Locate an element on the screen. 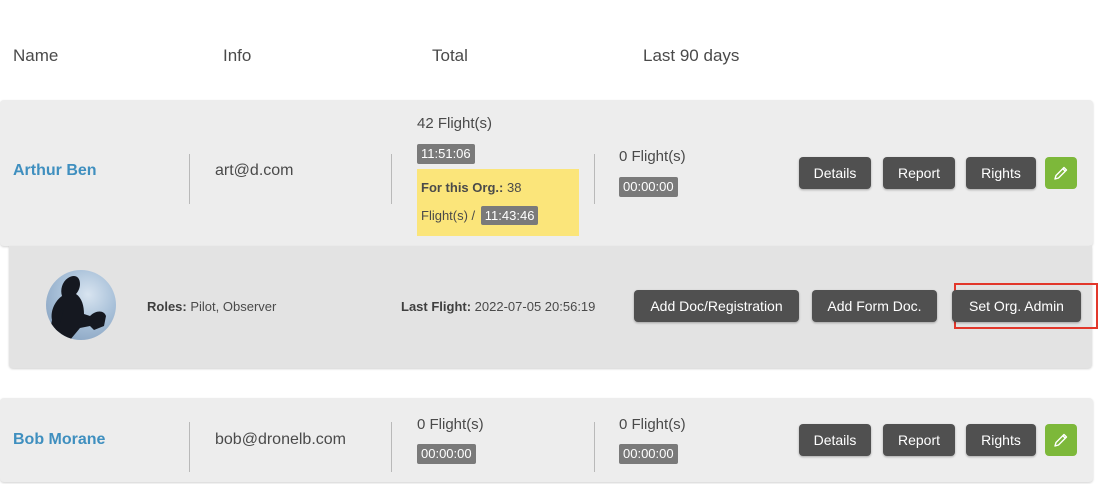 Image resolution: width=1107 pixels, height=484 pixels. pilot-email: art@d.com is located at coordinates (254, 170).